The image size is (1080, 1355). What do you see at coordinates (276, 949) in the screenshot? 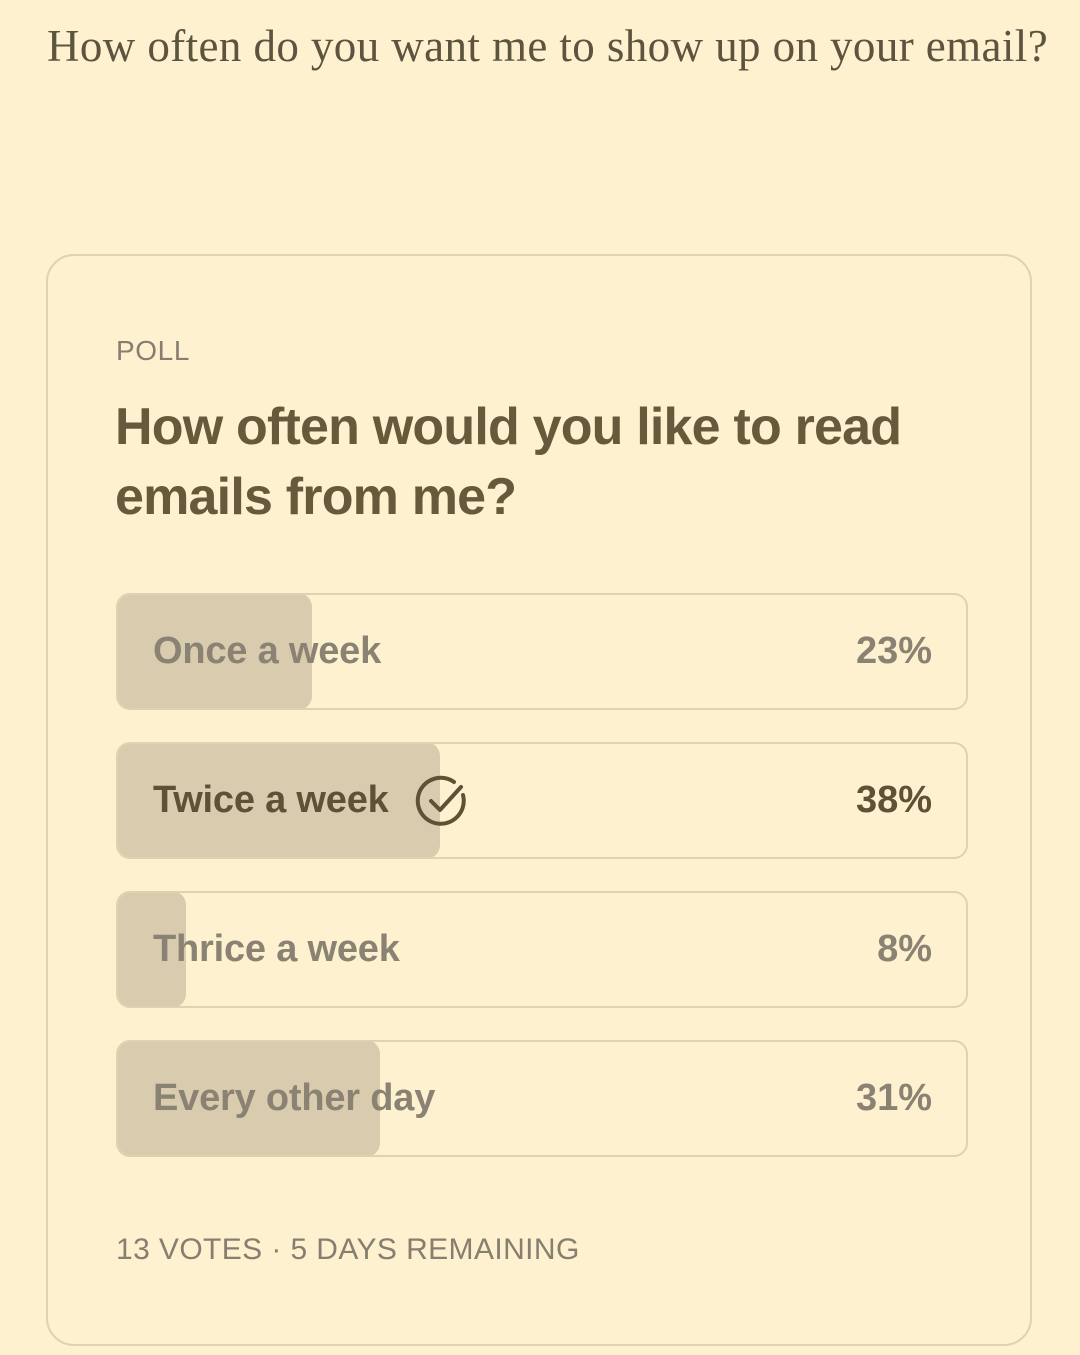
I see `poll-option-label: Thrice a week` at bounding box center [276, 949].